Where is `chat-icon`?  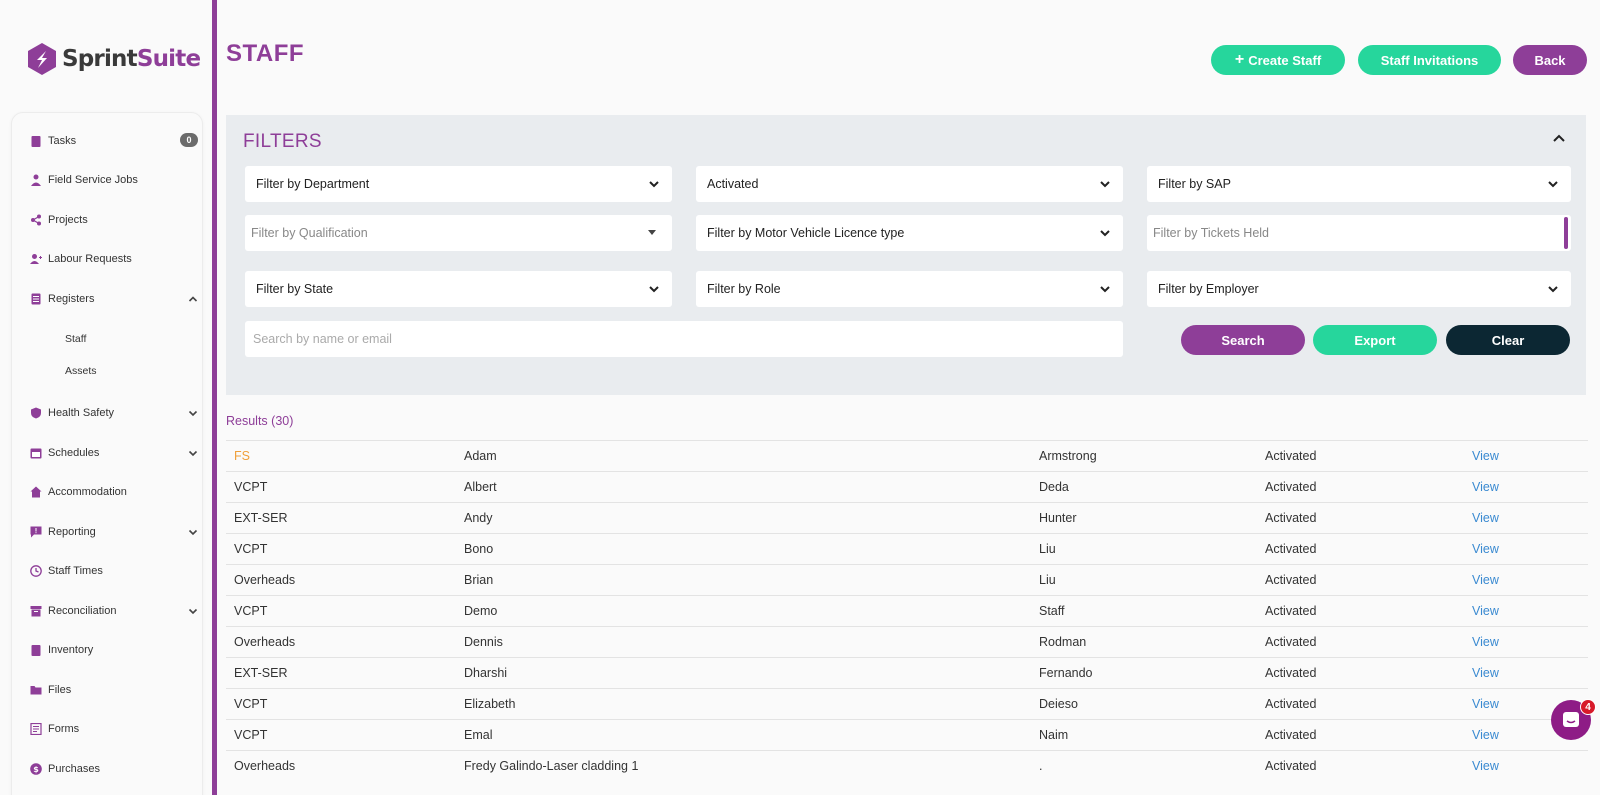
chat-icon is located at coordinates (1571, 719).